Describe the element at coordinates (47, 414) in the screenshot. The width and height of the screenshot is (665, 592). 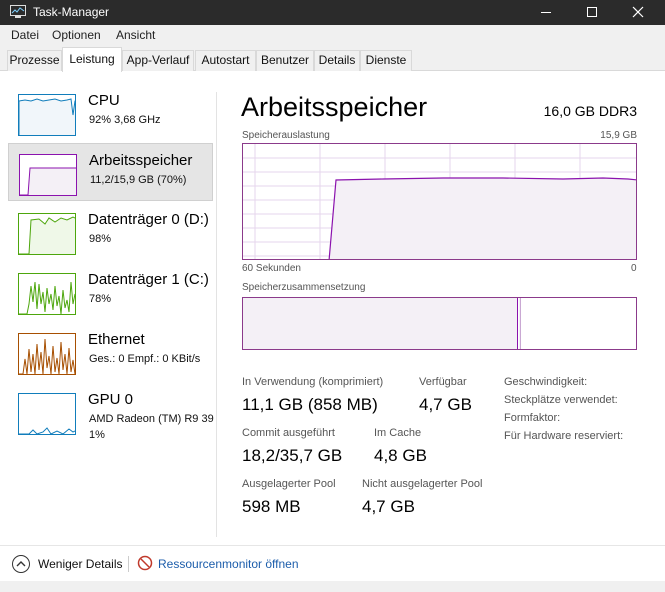
I see `gpu-thumbnail-graph` at that location.